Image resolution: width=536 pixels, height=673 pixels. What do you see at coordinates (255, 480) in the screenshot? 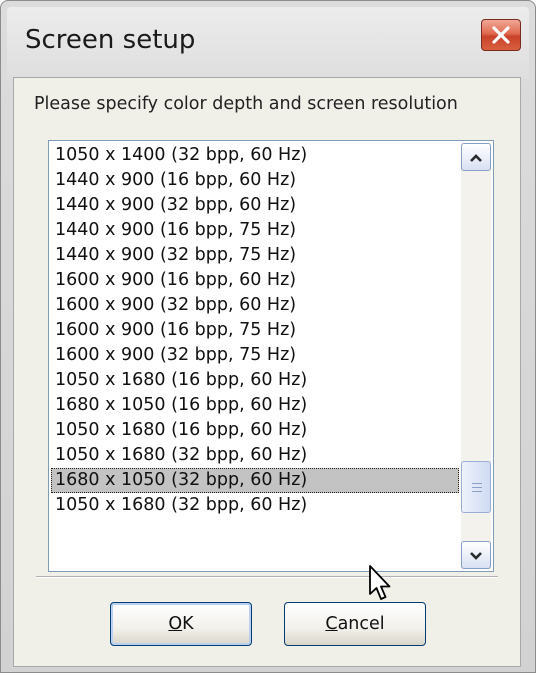
I see `list-item-selected: 1680 x 1050 (32 bpp, 60 Hz)` at bounding box center [255, 480].